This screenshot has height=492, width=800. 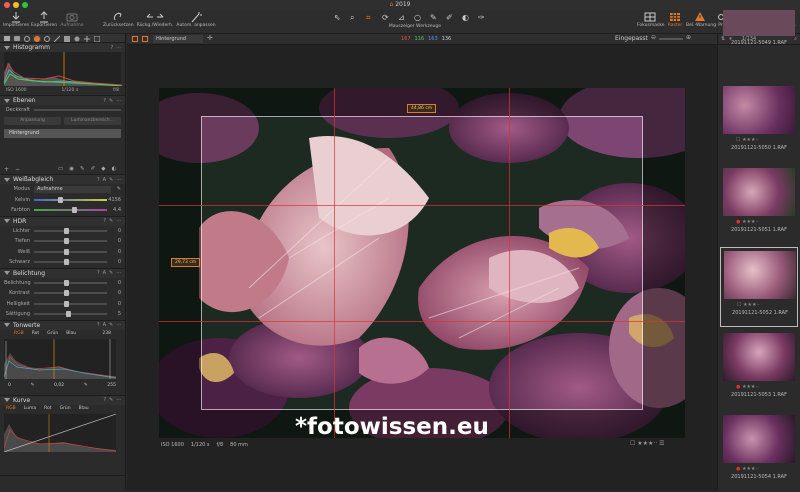 I want to click on reset-button: Zurücksetzen, so click(x=118, y=19).